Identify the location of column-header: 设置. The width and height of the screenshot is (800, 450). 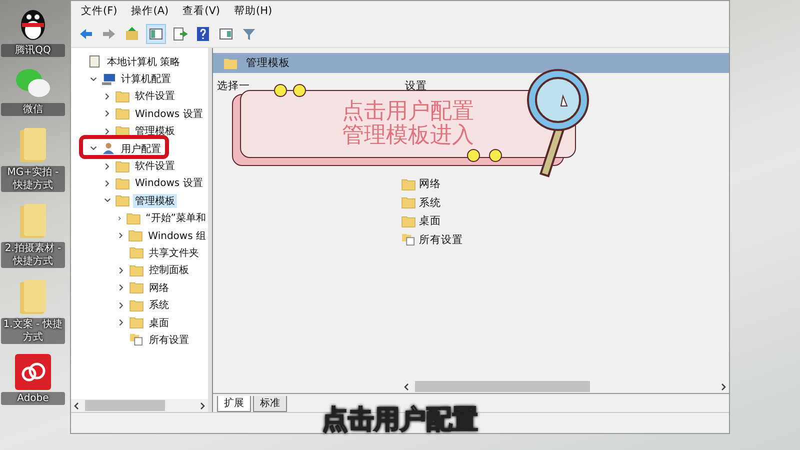
(414, 86).